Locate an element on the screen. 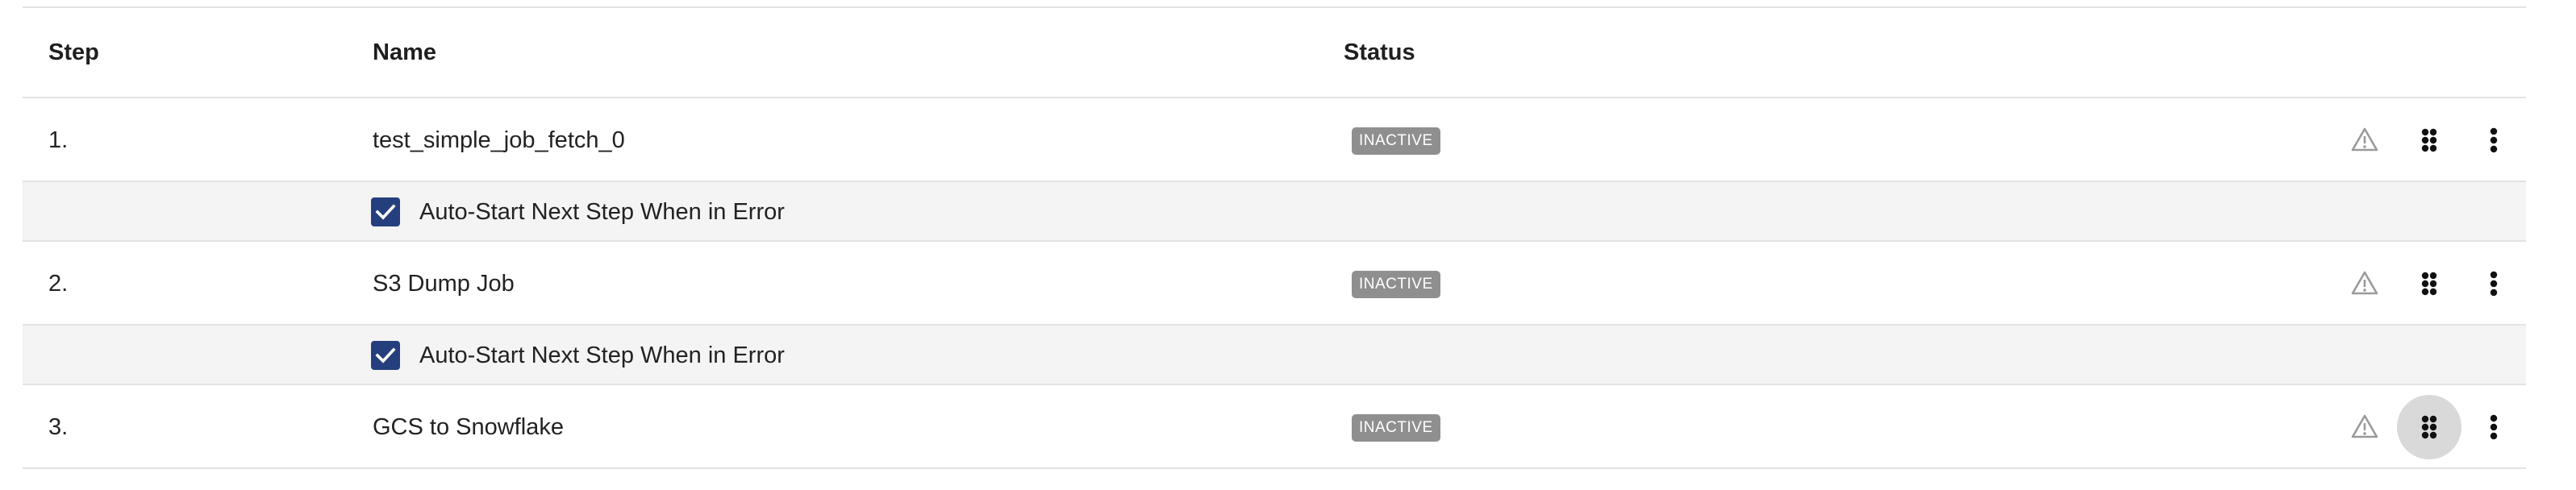  header-step: Step is located at coordinates (73, 52).